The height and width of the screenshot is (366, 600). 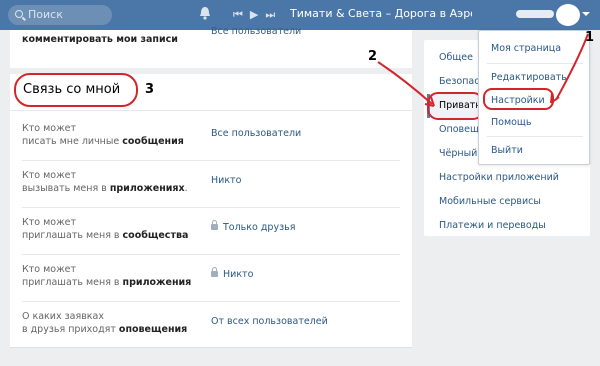 I want to click on search-icon, so click(x=19, y=14).